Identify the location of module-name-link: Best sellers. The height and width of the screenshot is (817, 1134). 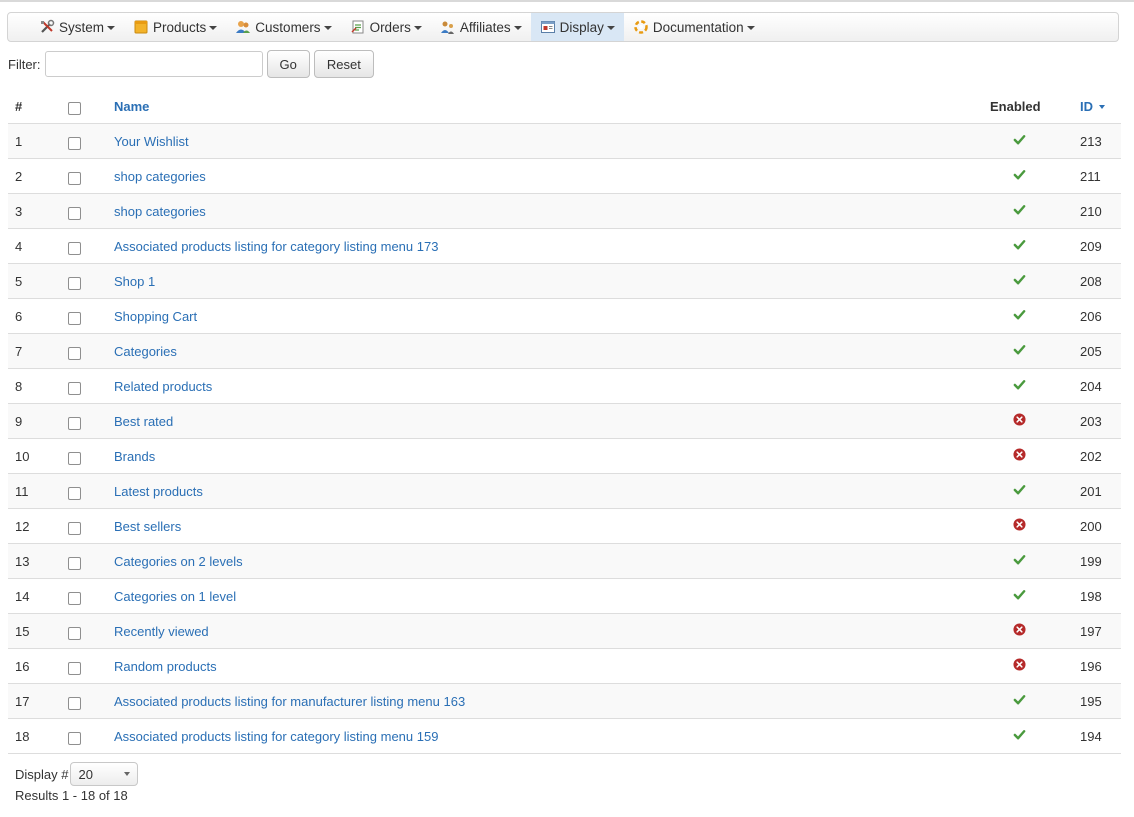
(147, 526).